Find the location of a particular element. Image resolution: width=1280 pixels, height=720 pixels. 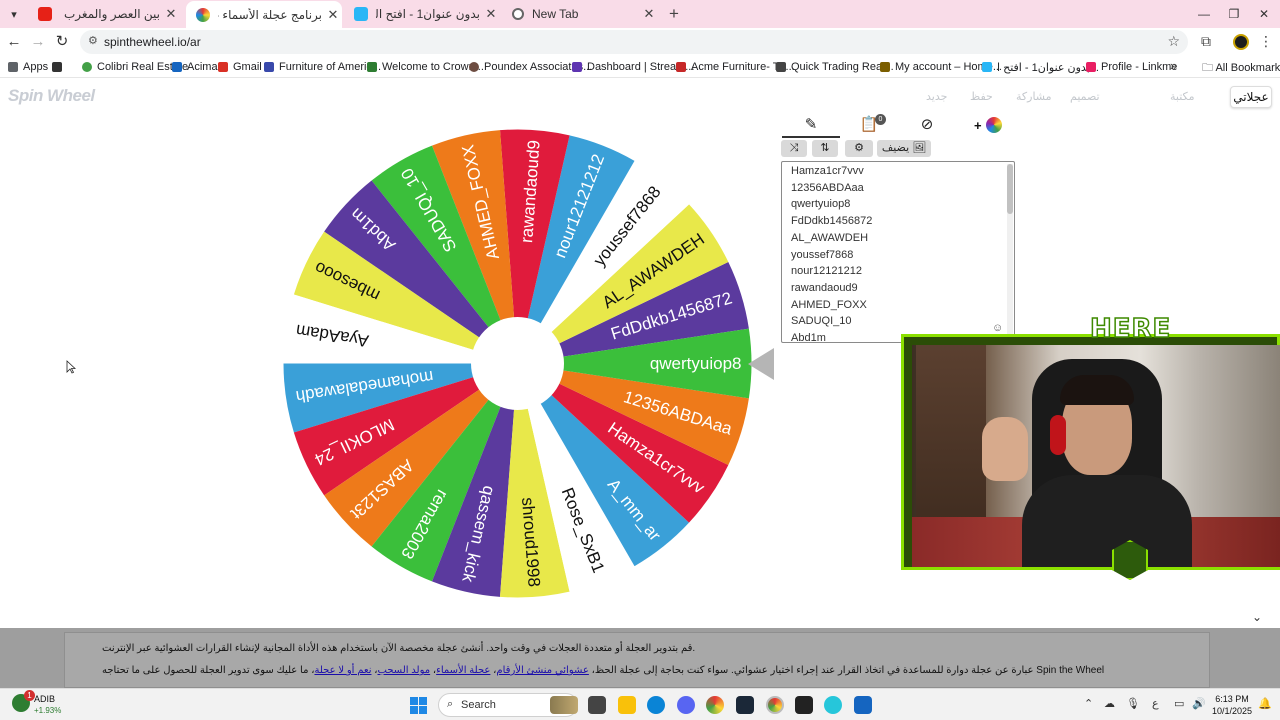

chevron-down-icon: ⌄ is located at coordinates (1257, 617).